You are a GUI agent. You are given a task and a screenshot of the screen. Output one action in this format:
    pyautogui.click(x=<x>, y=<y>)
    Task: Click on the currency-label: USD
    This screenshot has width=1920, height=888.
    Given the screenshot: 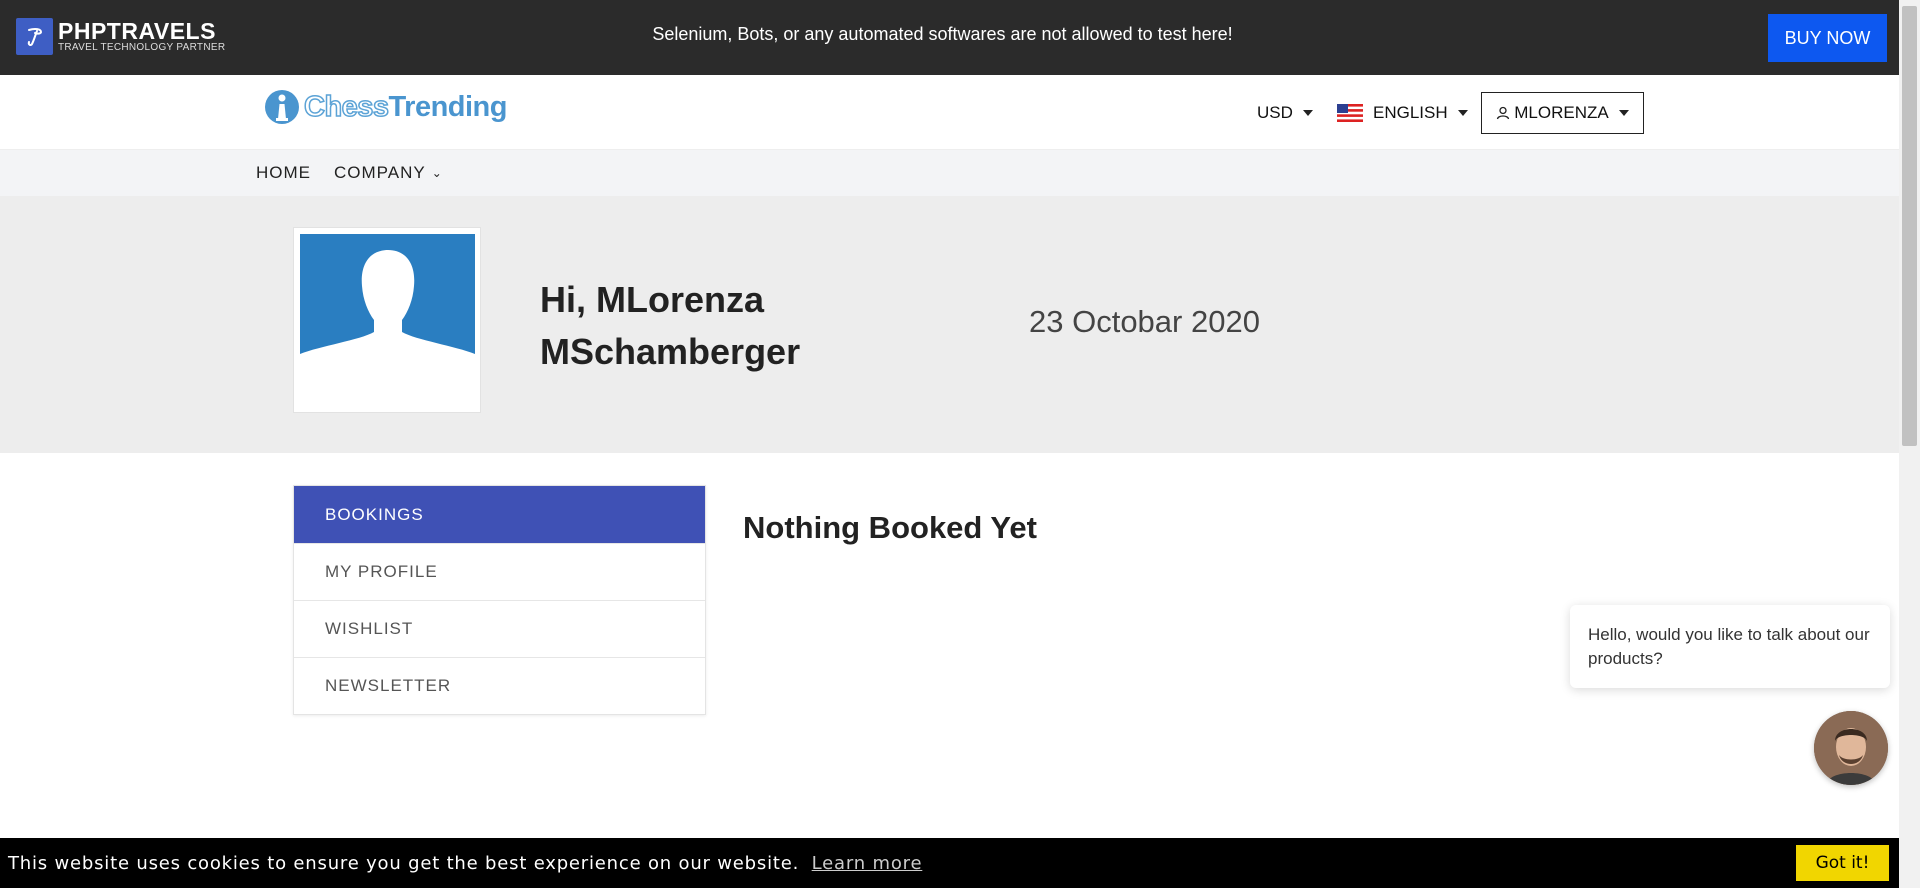 What is the action you would take?
    pyautogui.click(x=1275, y=112)
    